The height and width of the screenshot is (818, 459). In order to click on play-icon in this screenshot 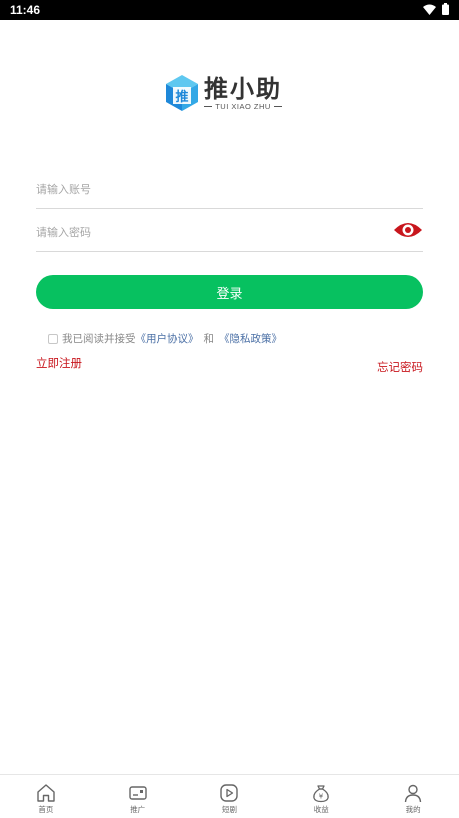, I will do `click(229, 793)`.